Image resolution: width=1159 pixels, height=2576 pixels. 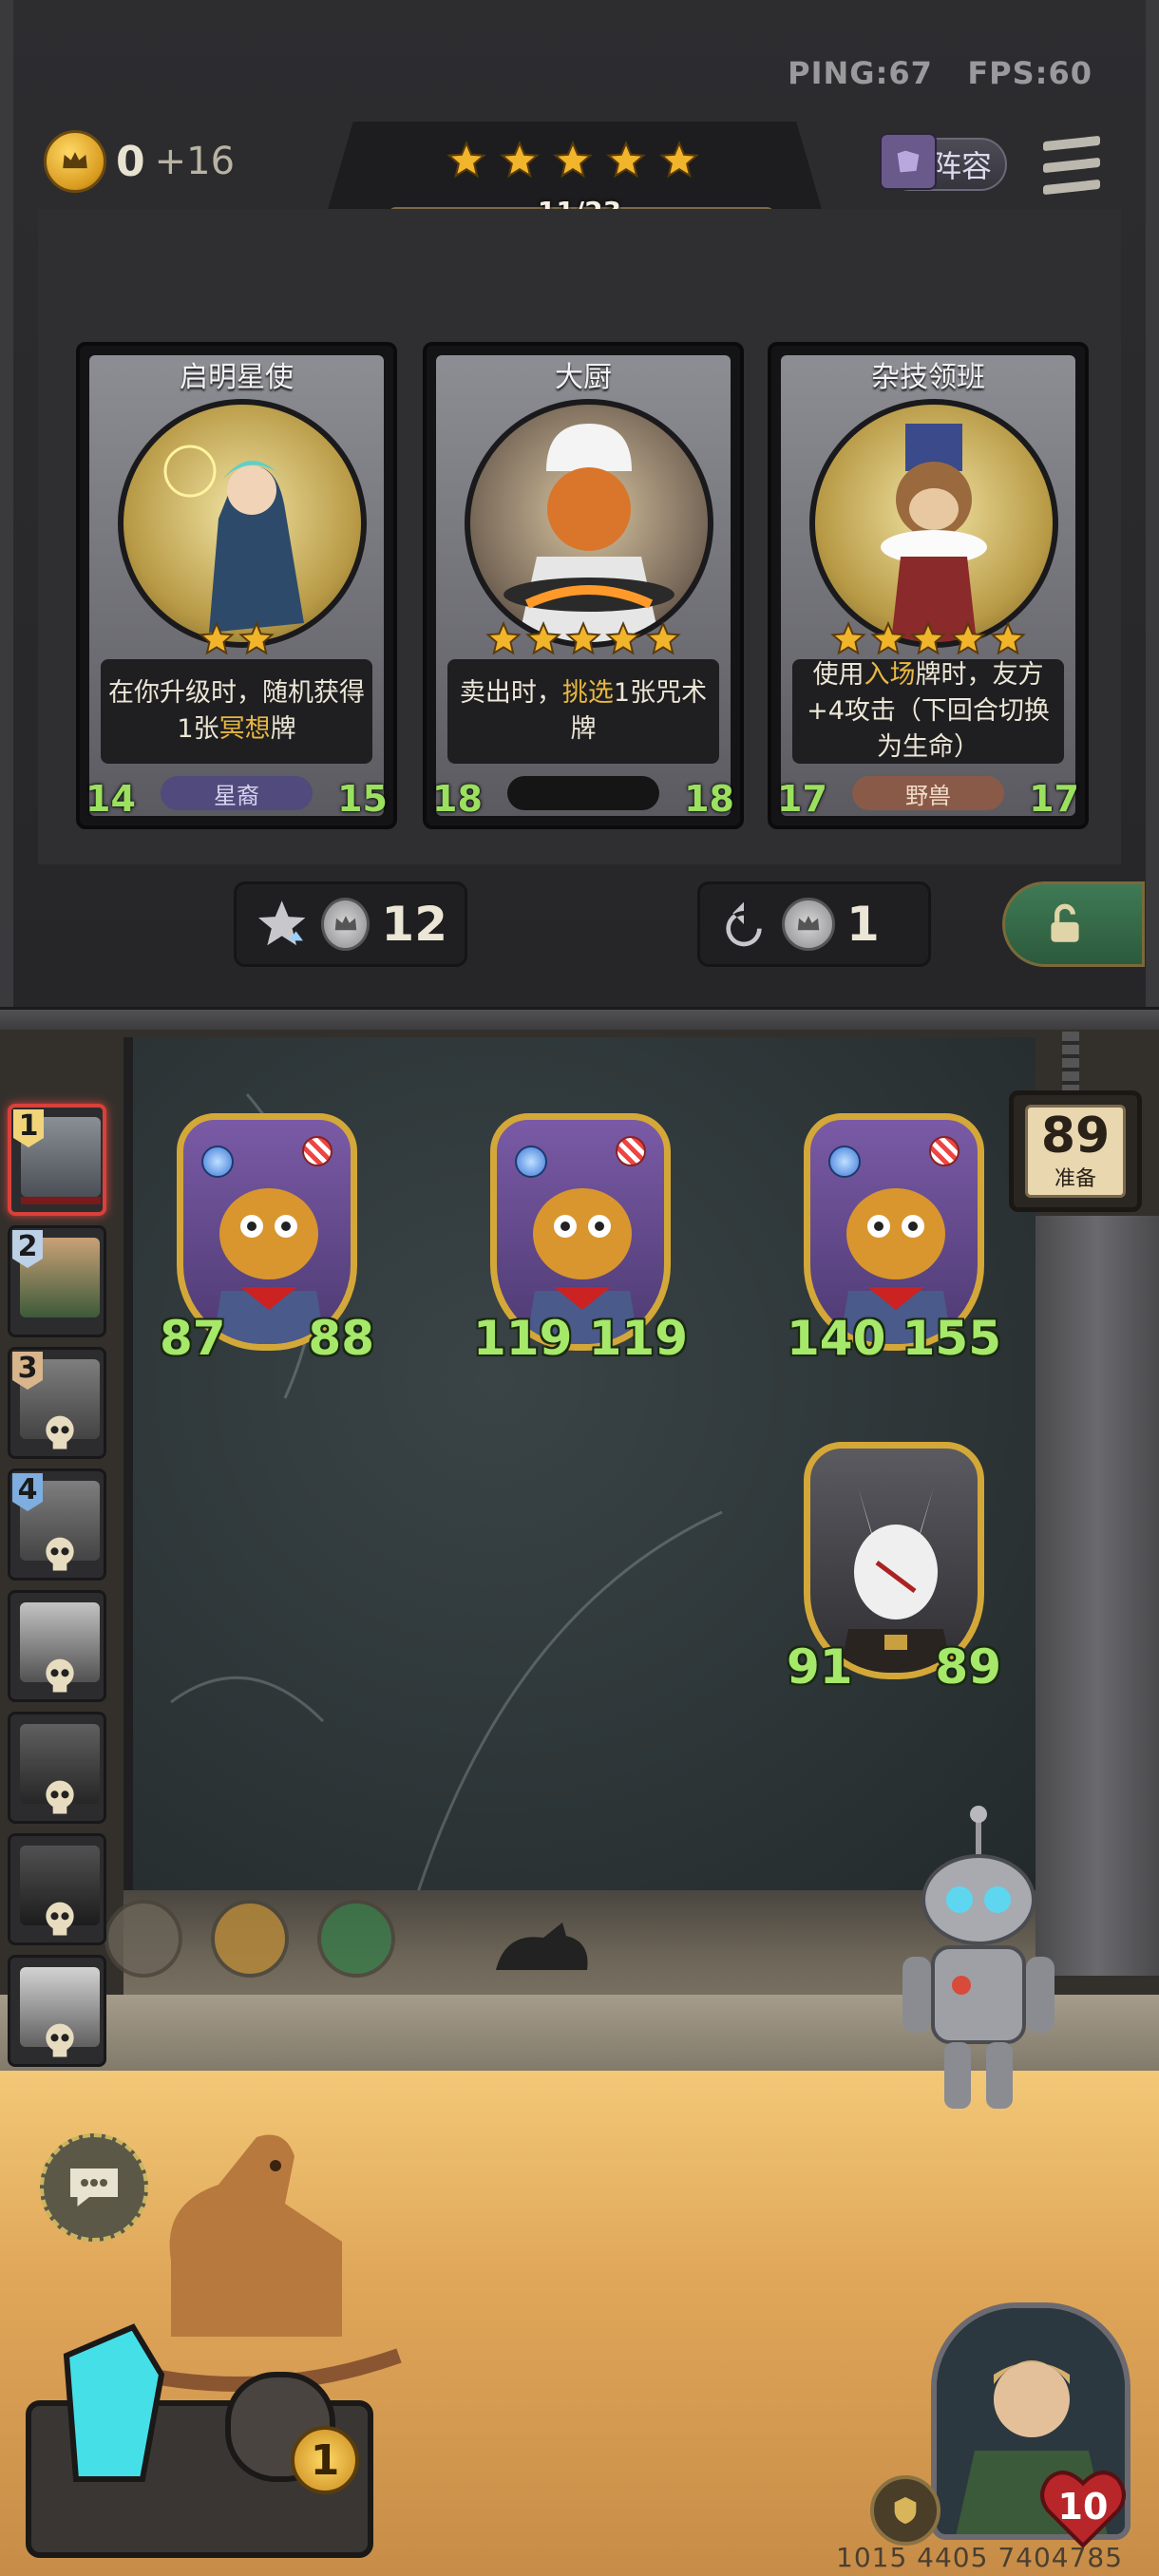 I want to click on card-health: 15, so click(x=362, y=799).